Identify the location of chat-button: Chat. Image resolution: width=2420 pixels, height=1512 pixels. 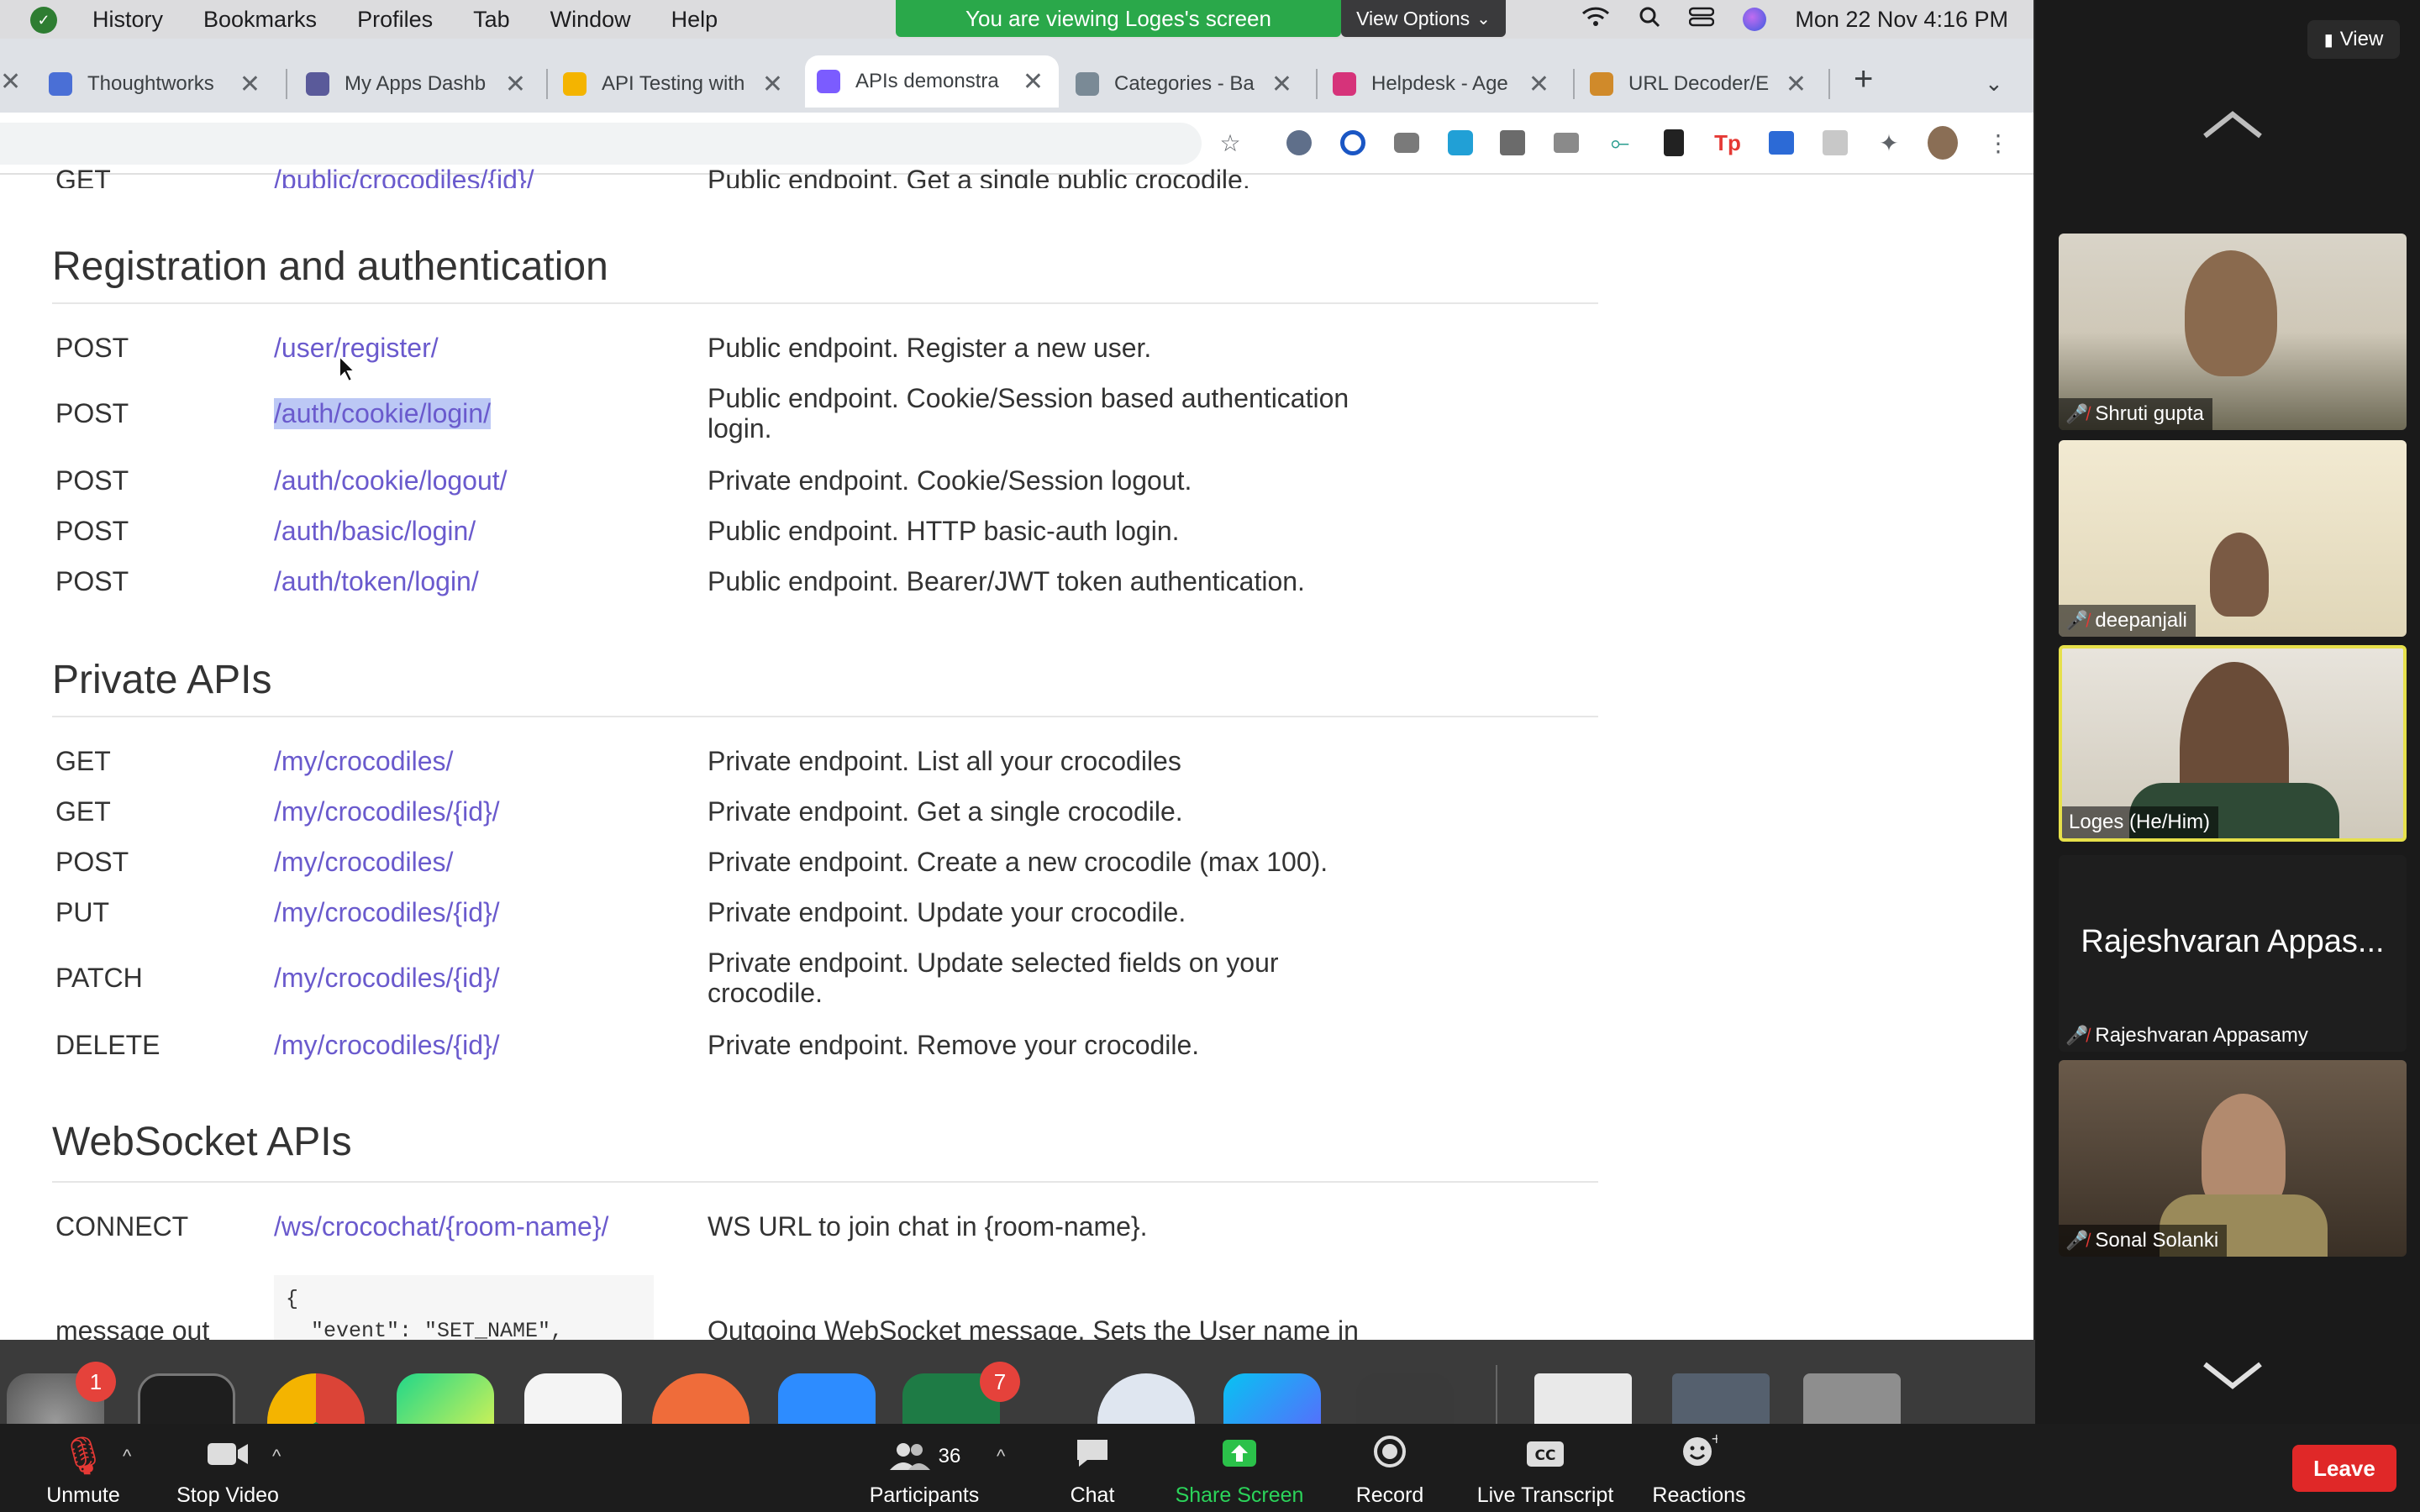
(1092, 1470).